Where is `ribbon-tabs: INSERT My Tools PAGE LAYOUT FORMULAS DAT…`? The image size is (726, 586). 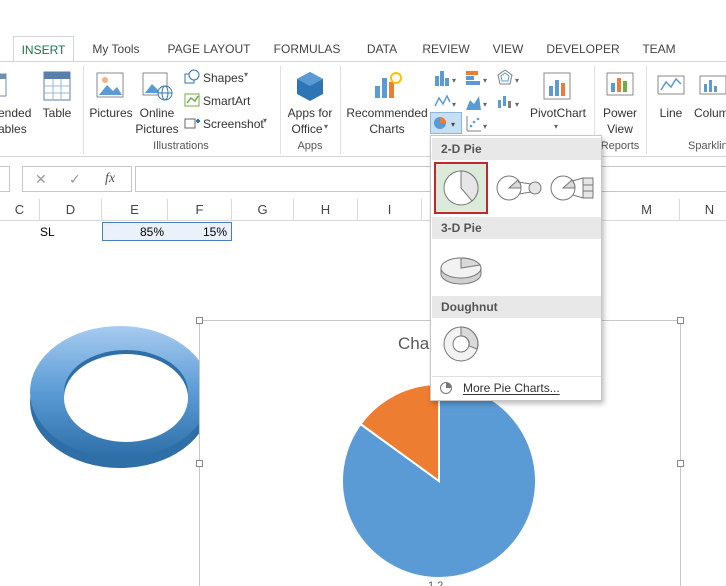
ribbon-tabs: INSERT My Tools PAGE LAYOUT FORMULAS DAT… is located at coordinates (363, 49).